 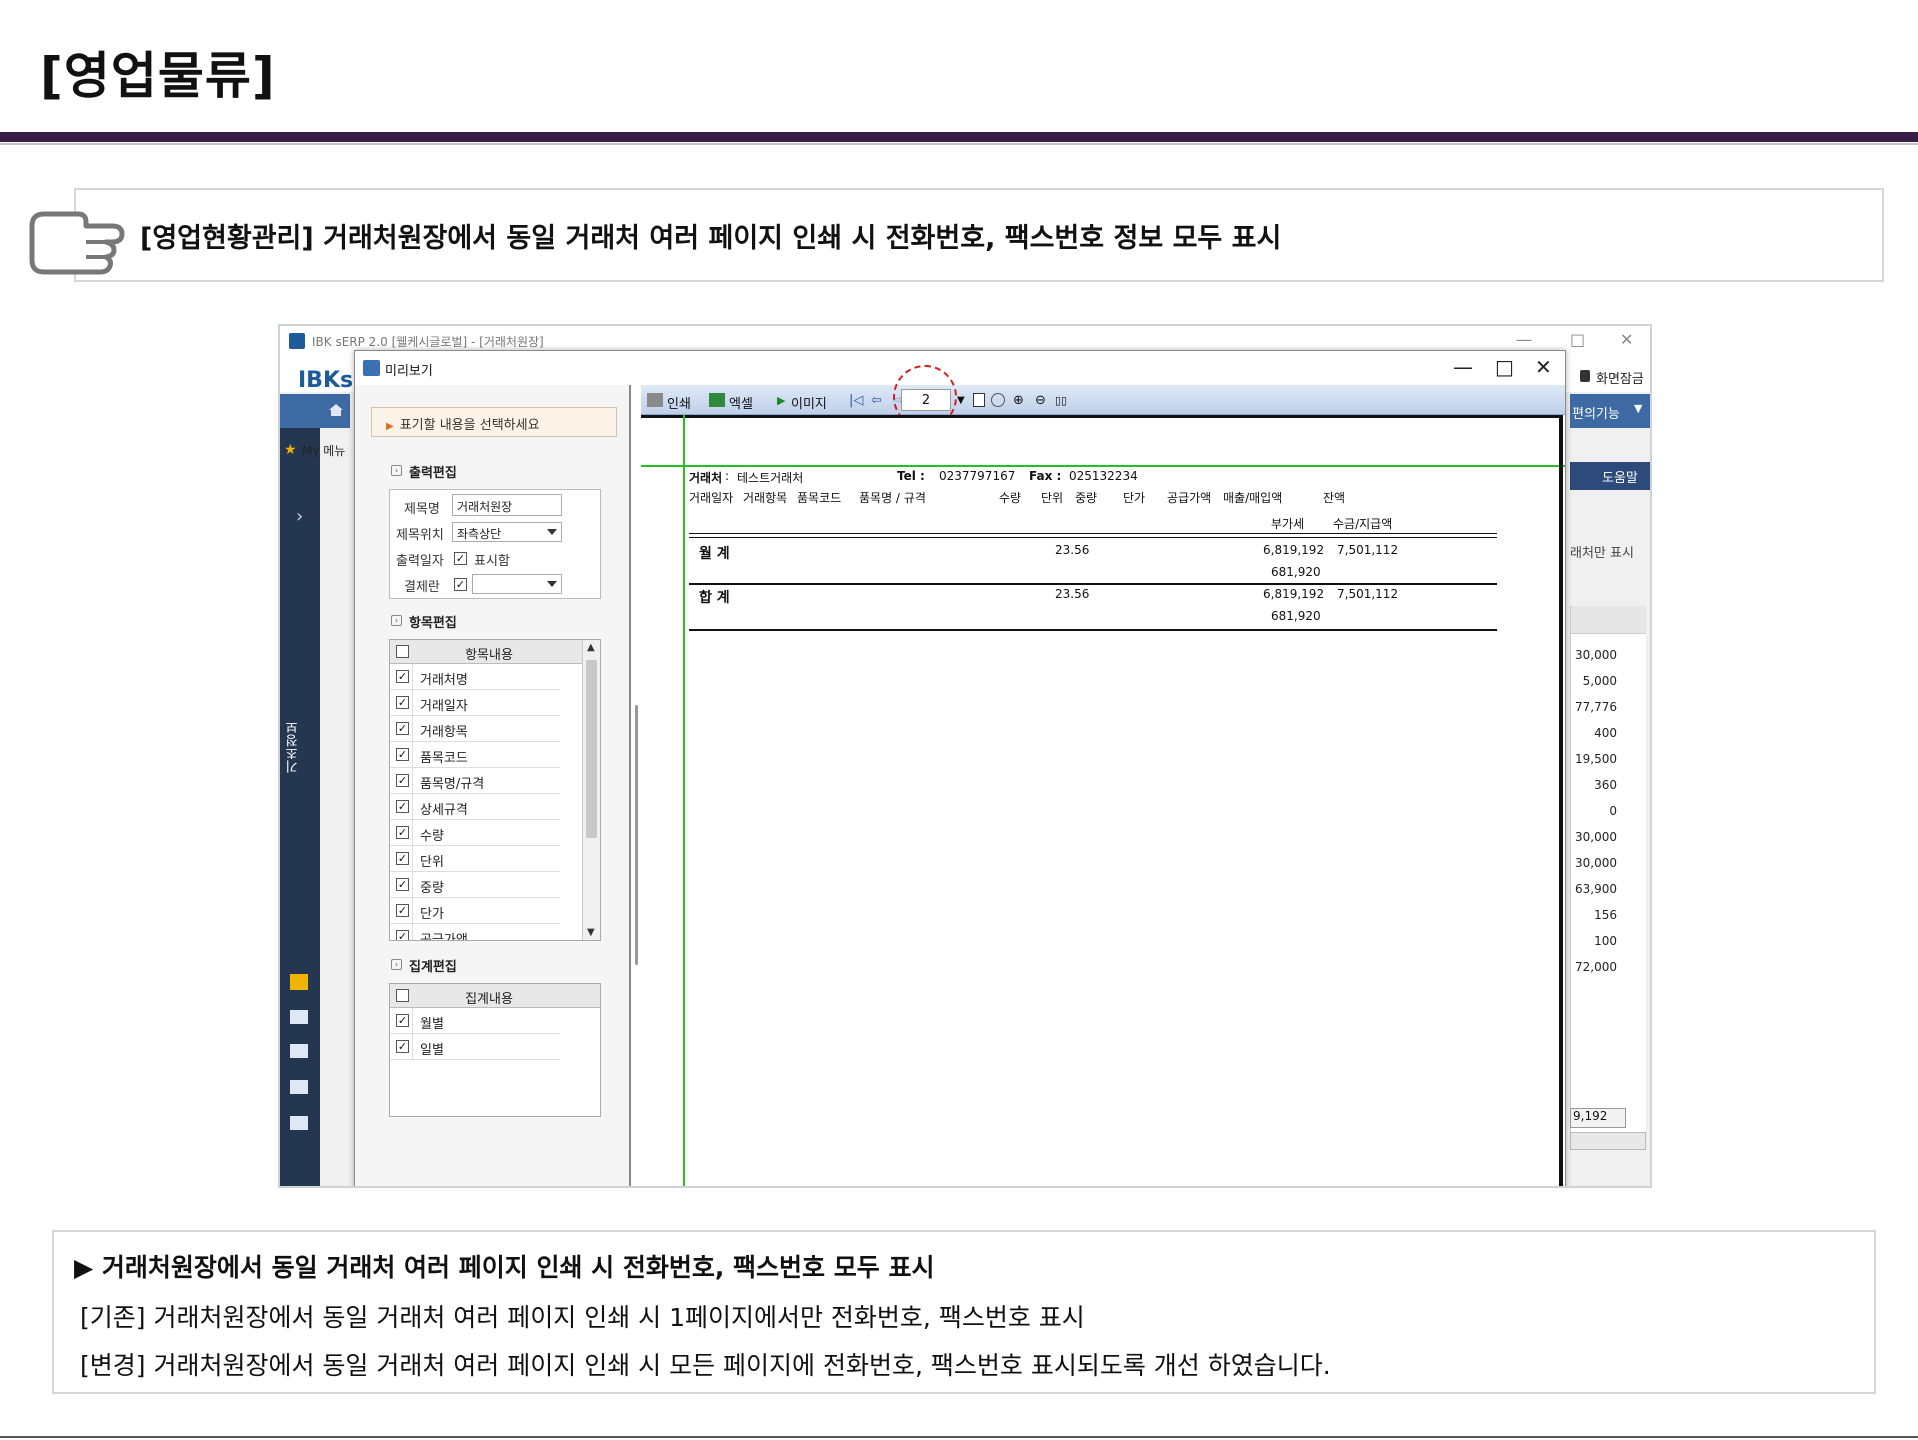 What do you see at coordinates (1620, 476) in the screenshot?
I see `help-tab: 도움말` at bounding box center [1620, 476].